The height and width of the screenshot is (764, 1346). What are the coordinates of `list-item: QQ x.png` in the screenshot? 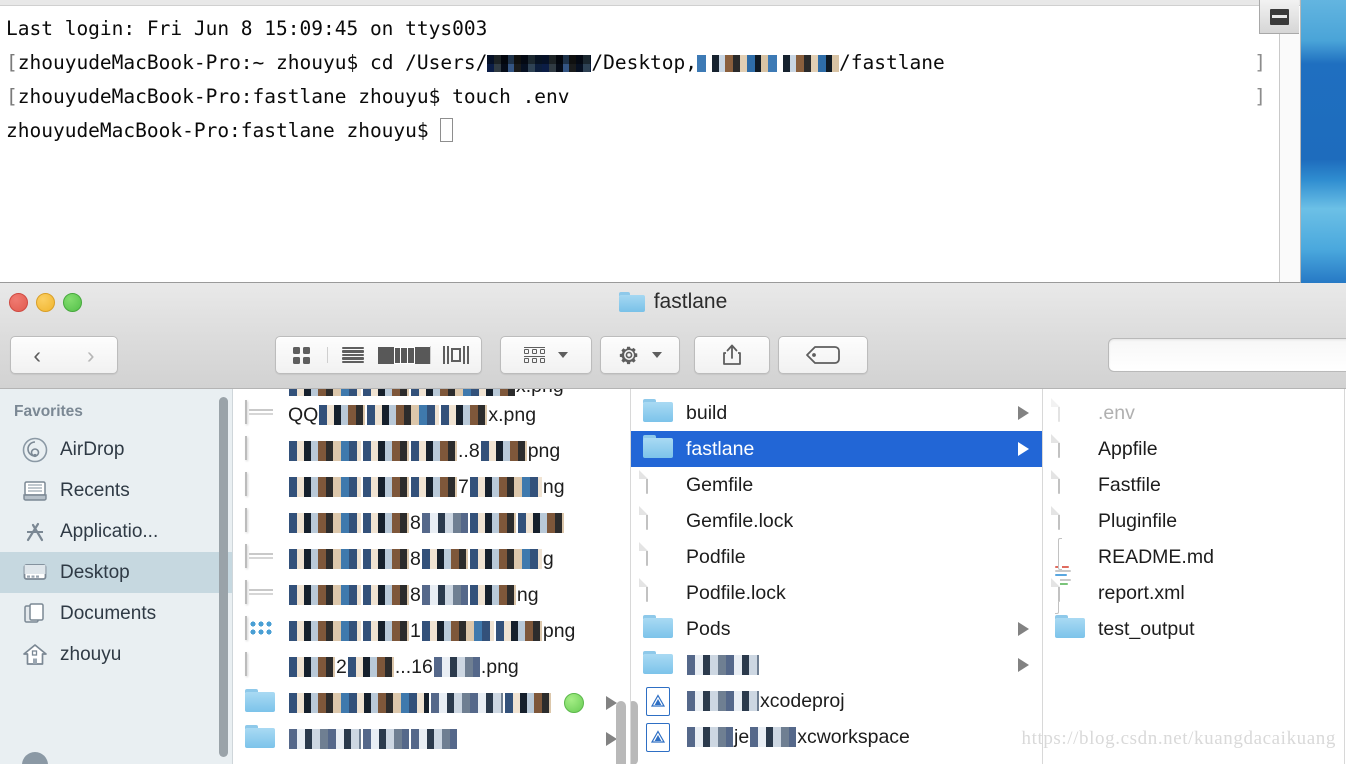 It's located at (431, 415).